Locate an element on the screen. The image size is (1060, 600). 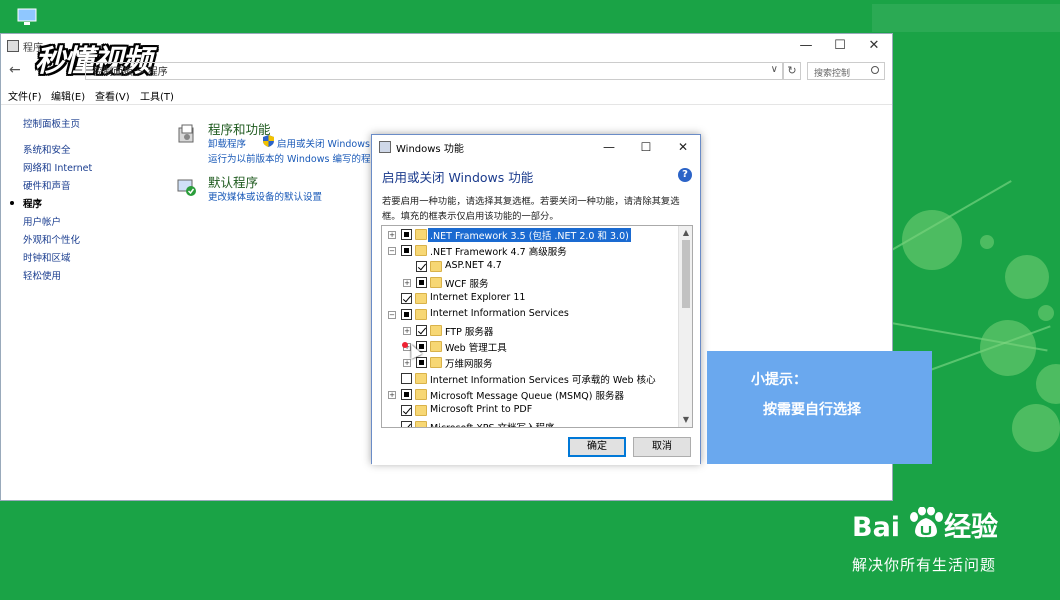
baidu-suffix: 经验 is located at coordinates (971, 527).